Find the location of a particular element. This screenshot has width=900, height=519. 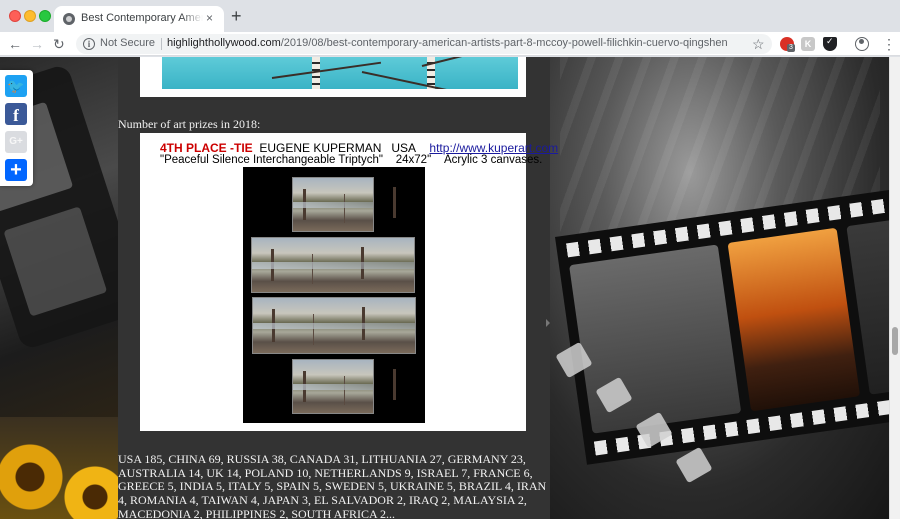

social-share-bar: 🐦 f G+ + is located at coordinates (16, 128).